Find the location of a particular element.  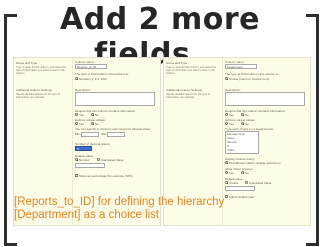

default-choice-radio is located at coordinates (226, 182).